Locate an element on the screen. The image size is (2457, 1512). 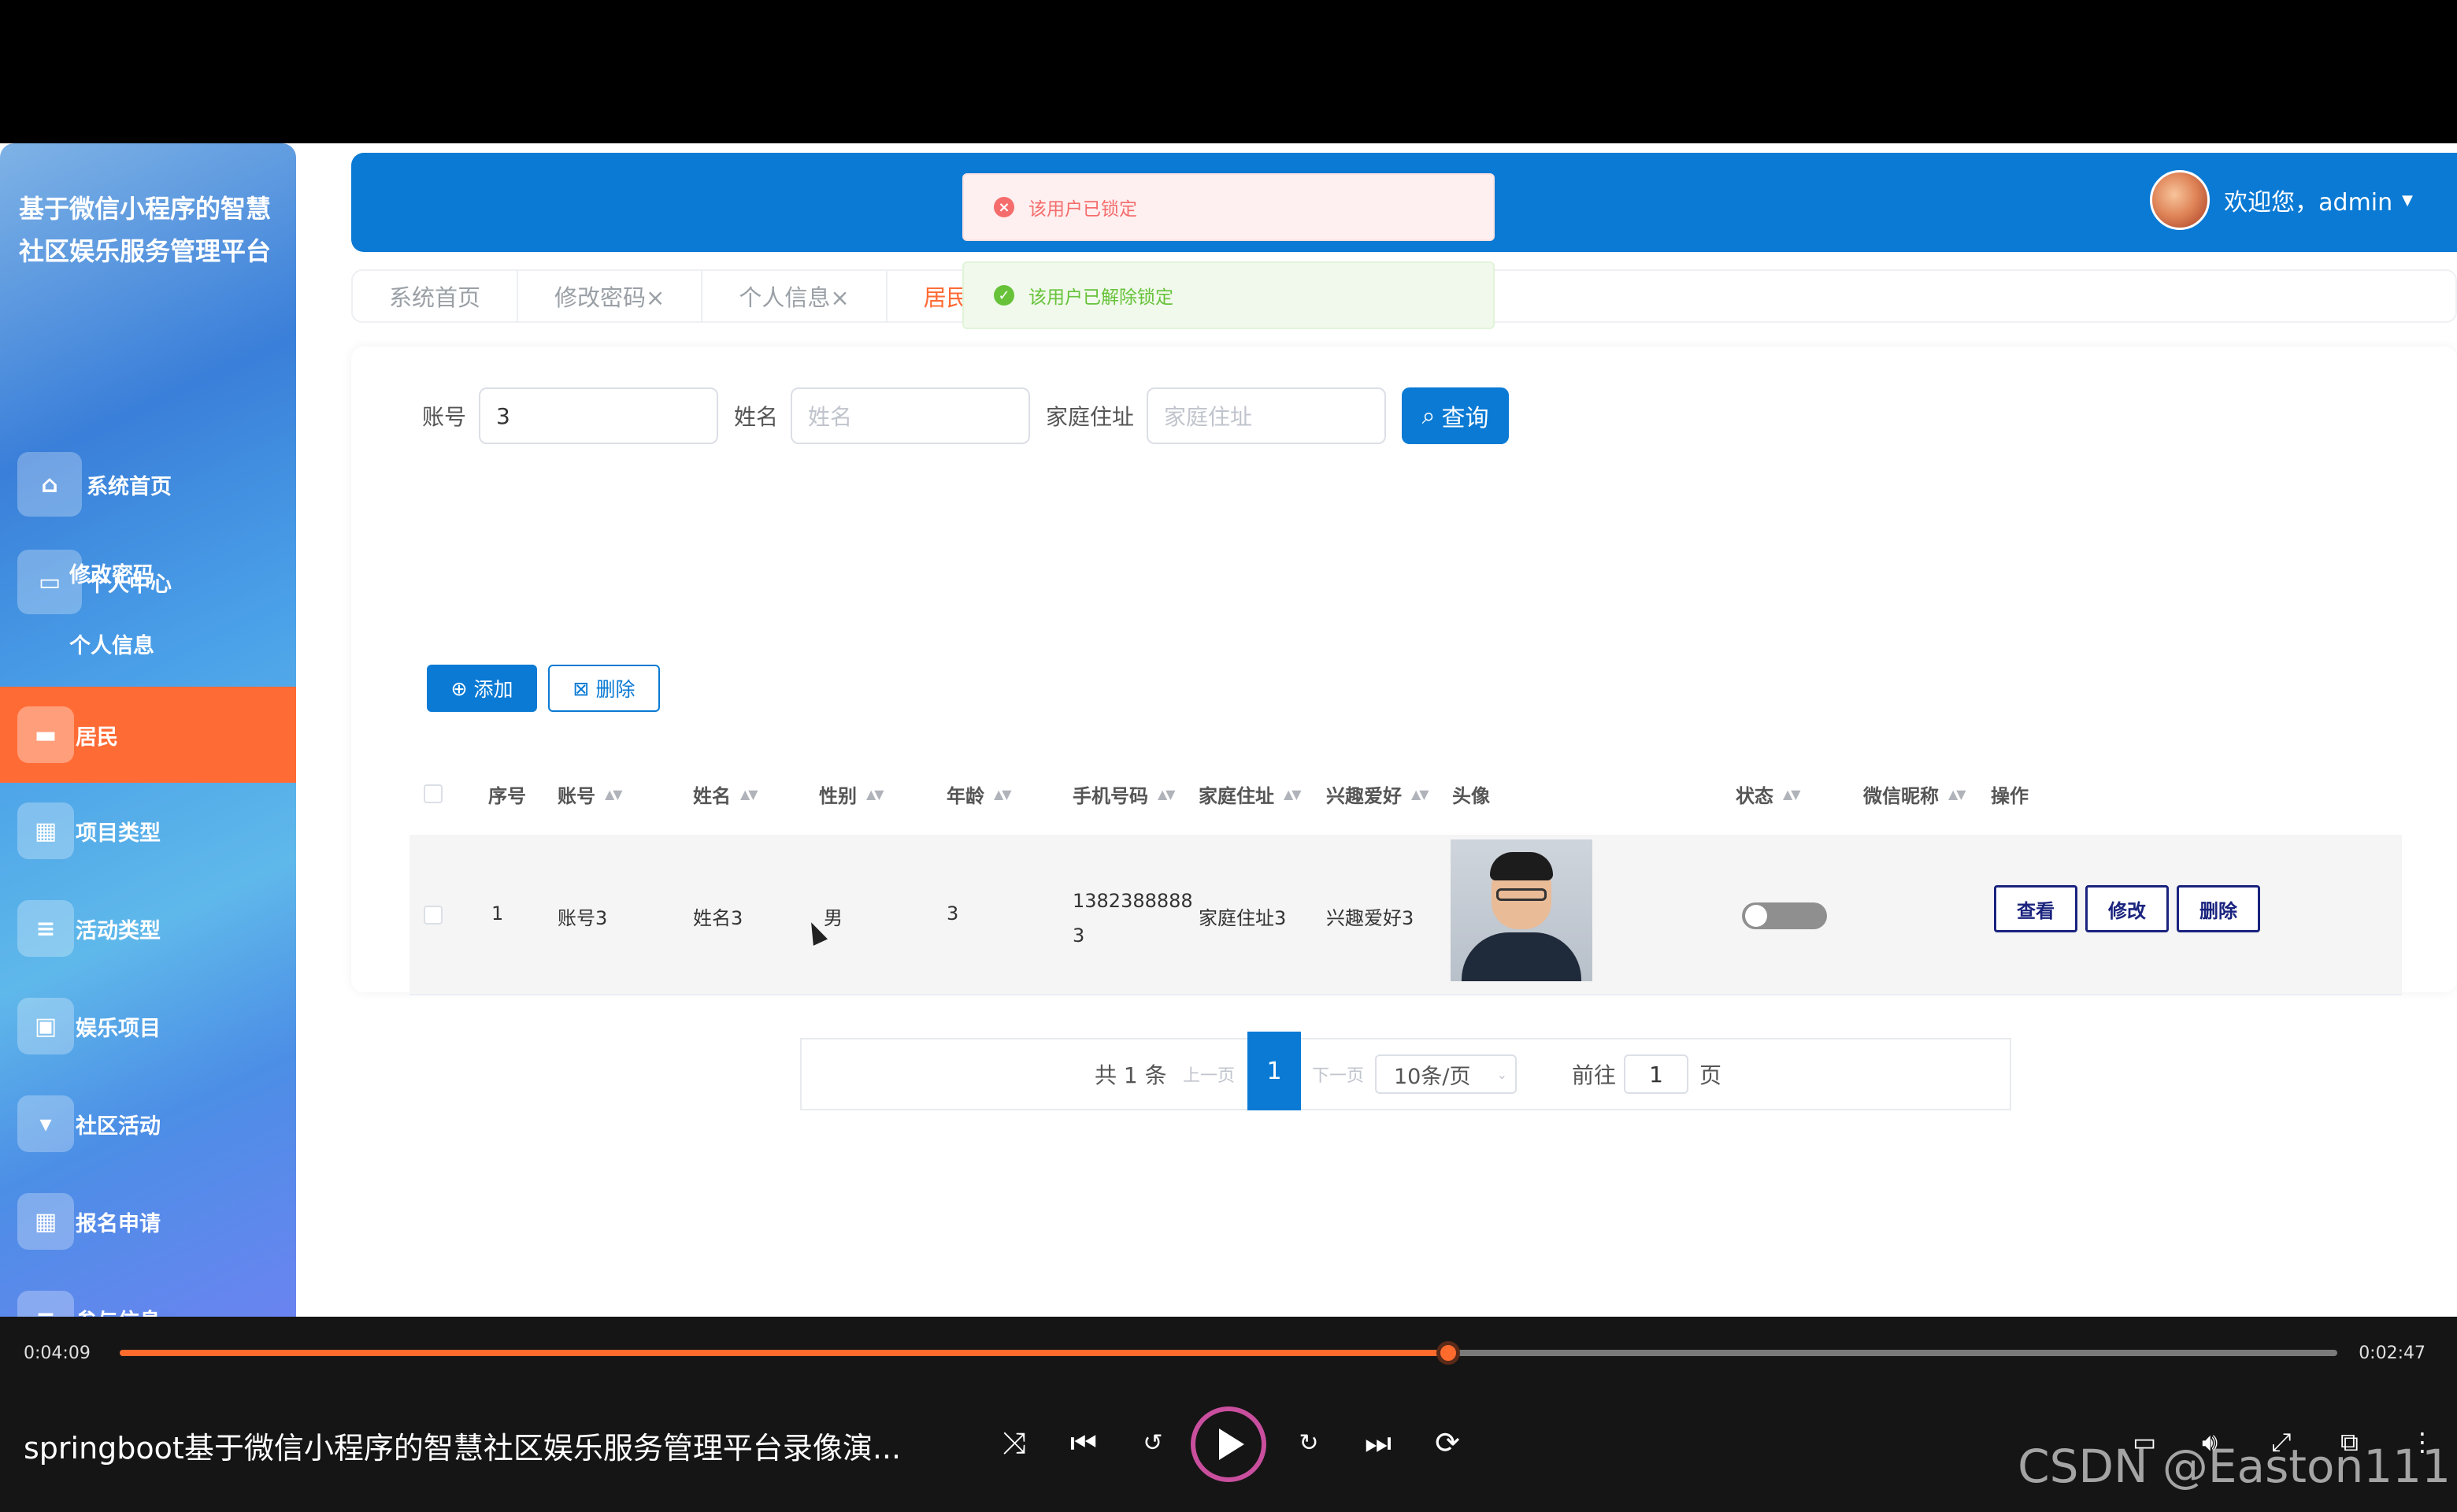
next-page-button: 下一页 is located at coordinates (1338, 1074).